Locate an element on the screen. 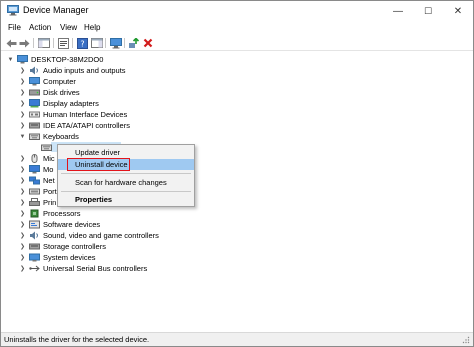 This screenshot has width=474, height=347. hid-icon is located at coordinates (34, 114).